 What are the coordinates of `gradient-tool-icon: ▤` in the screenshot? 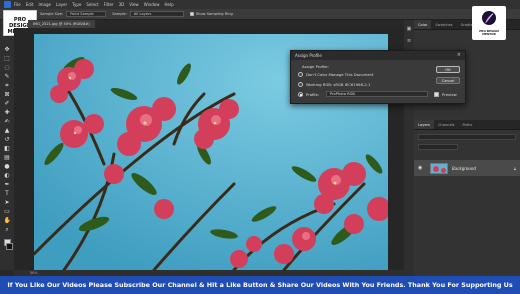 It's located at (7, 157).